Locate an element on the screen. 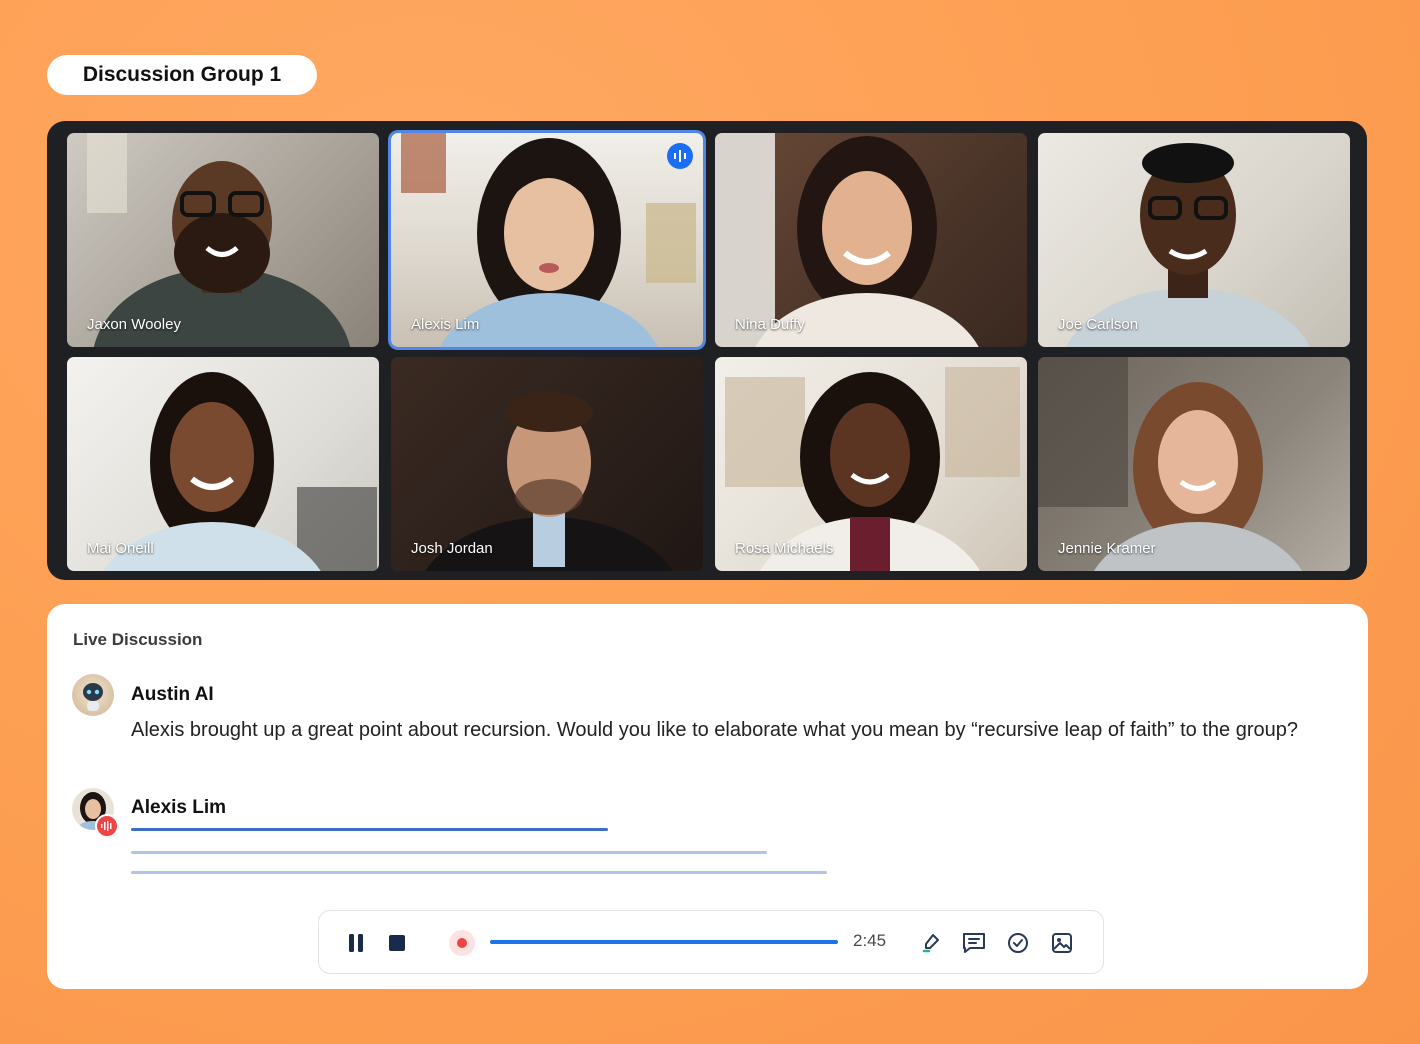 The image size is (1420, 1044). highlighter-icon is located at coordinates (931, 943).